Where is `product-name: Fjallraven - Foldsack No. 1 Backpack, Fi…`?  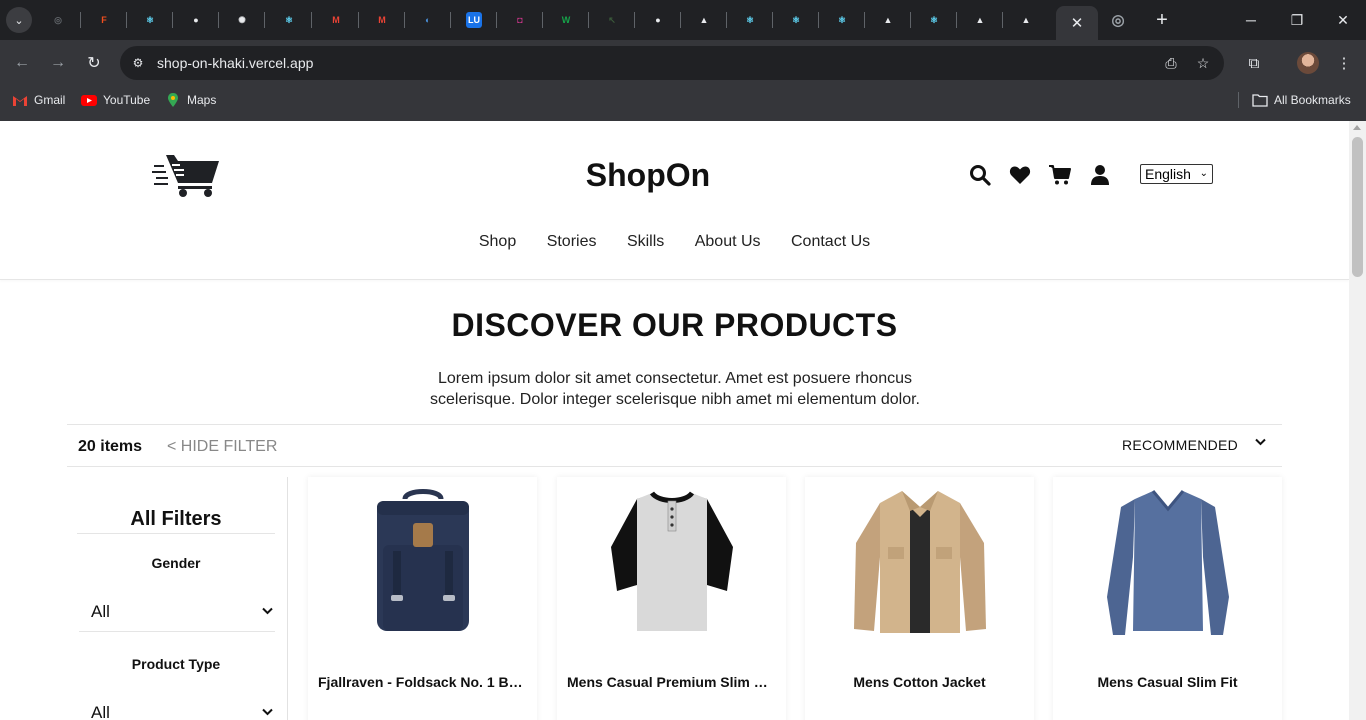
product-name: Fjallraven - Foldsack No. 1 Backpack, Fi… is located at coordinates (422, 682).